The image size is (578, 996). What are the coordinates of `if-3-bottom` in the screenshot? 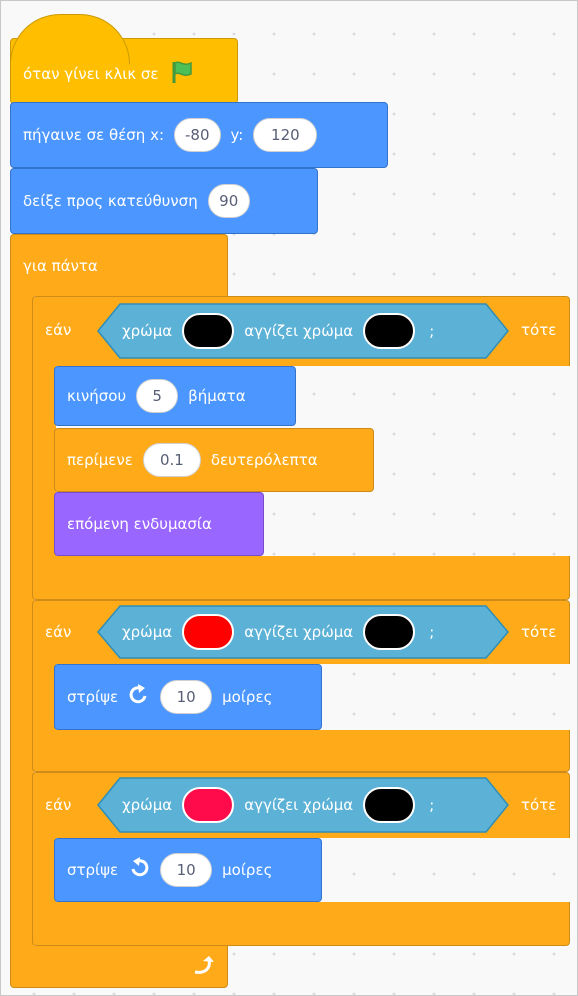 It's located at (301, 924).